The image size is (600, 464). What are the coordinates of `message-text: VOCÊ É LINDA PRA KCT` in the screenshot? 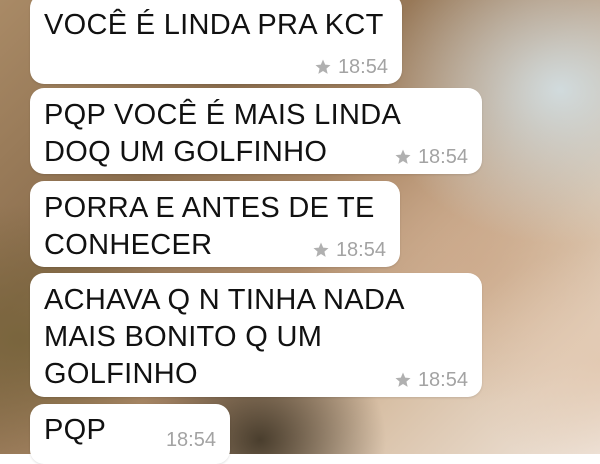 It's located at (214, 25).